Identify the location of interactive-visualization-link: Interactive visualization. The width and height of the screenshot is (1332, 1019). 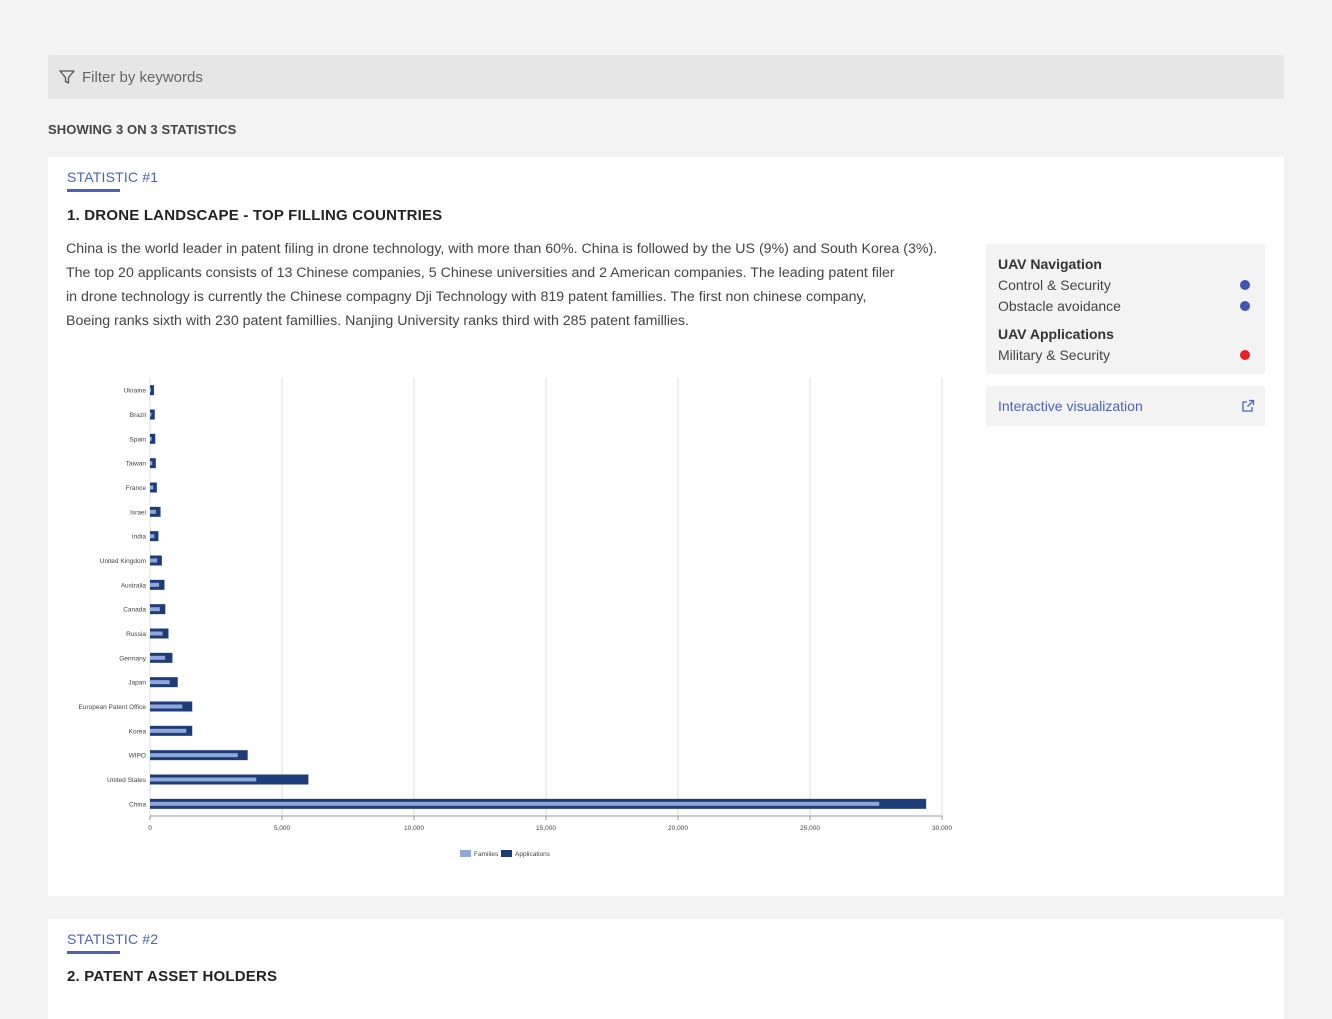
(1125, 406).